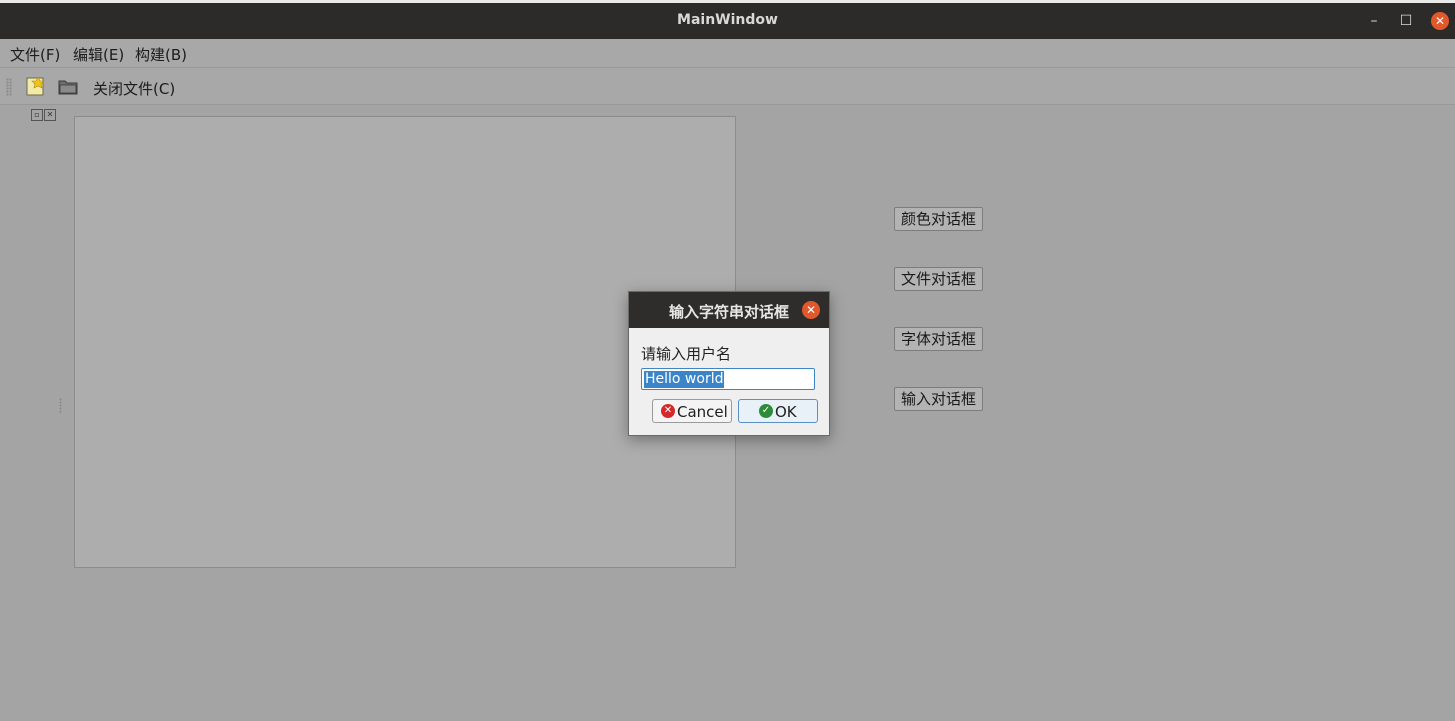  I want to click on check-icon: ✓, so click(766, 411).